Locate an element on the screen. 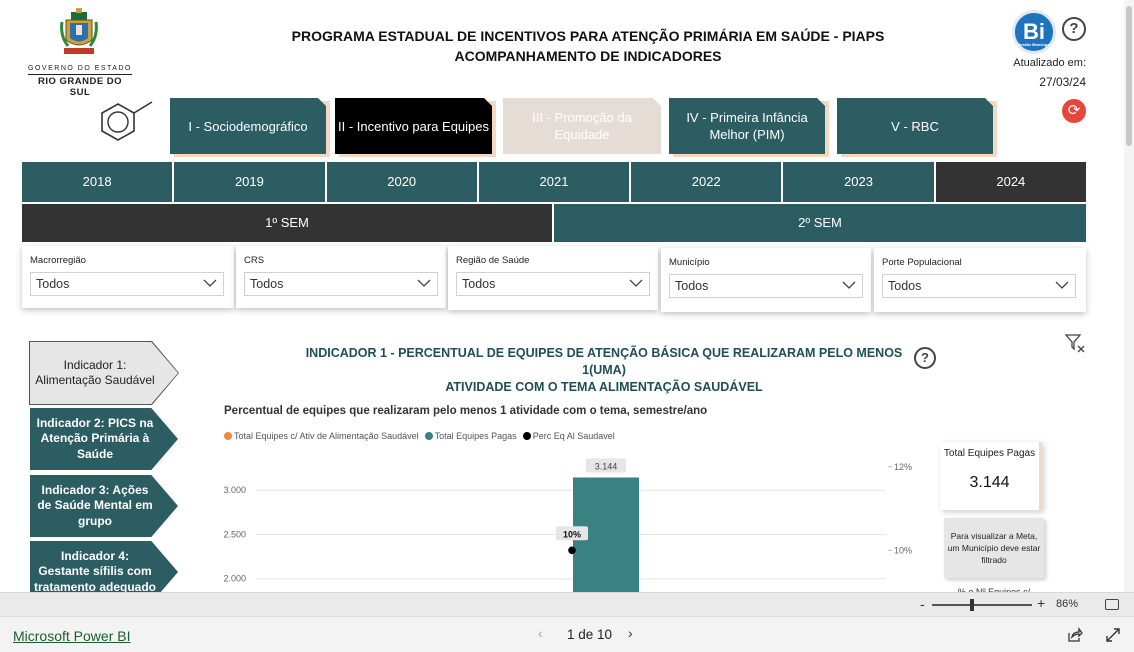  filter-label: Macrorregião is located at coordinates (58, 260).